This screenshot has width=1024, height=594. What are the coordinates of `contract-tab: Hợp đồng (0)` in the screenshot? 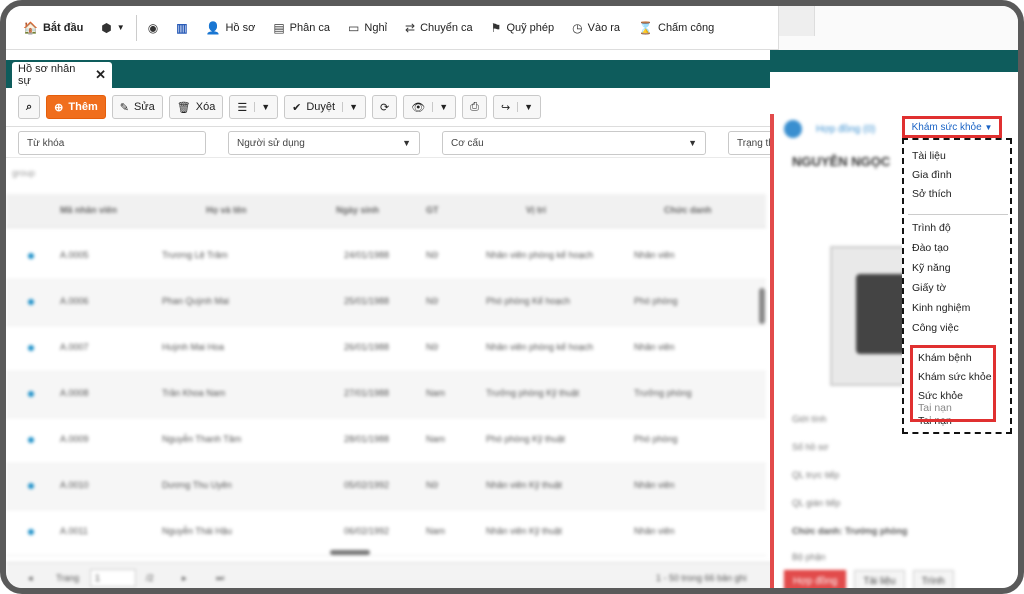 It's located at (845, 129).